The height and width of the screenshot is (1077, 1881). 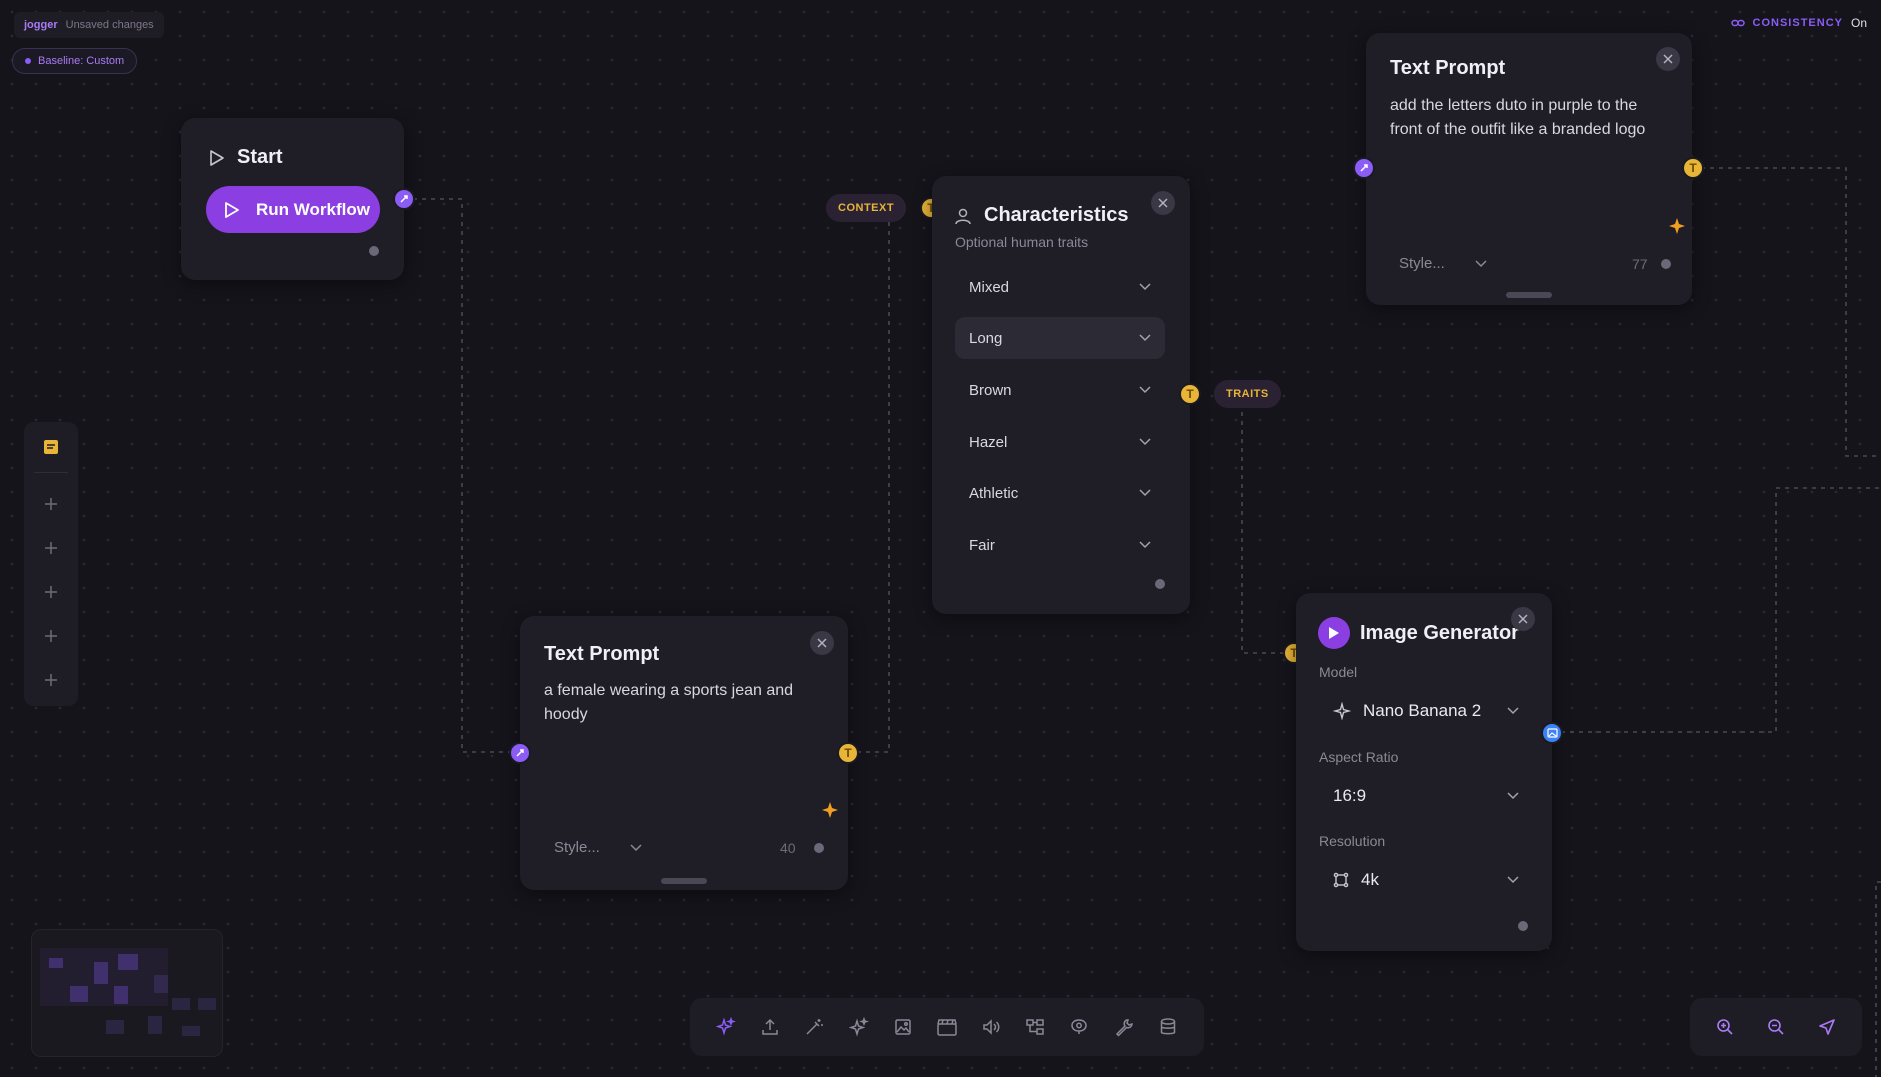 I want to click on model-select: Nano Banana 2, so click(x=1419, y=711).